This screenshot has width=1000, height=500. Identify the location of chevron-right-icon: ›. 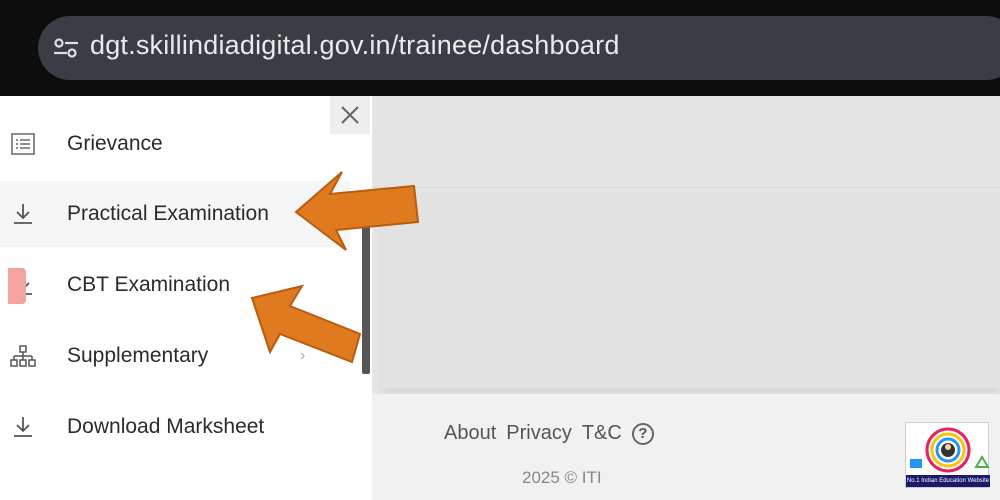
(303, 355).